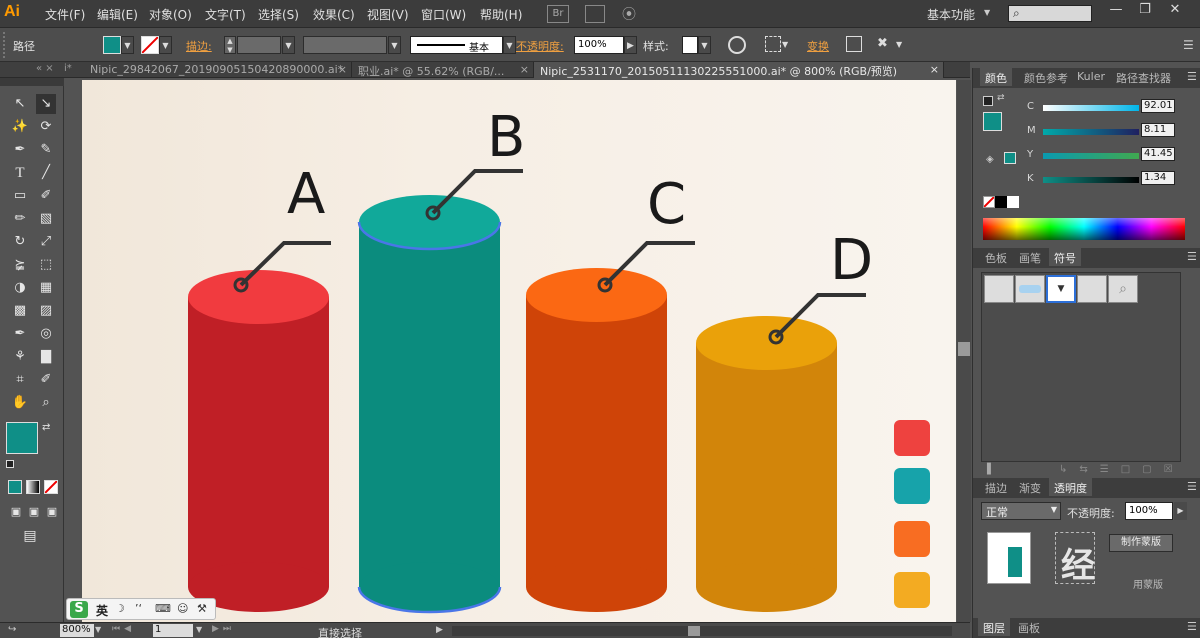 The image size is (1200, 638). I want to click on blend-mode-select: 正常 ▼, so click(1021, 511).